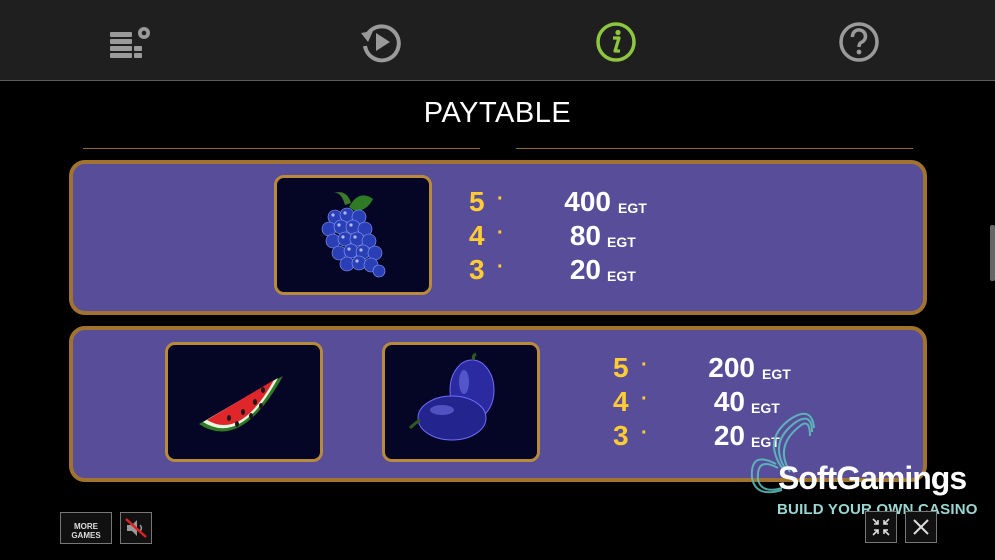 The height and width of the screenshot is (560, 995). I want to click on more-games-button: MORE GAMES, so click(86, 528).